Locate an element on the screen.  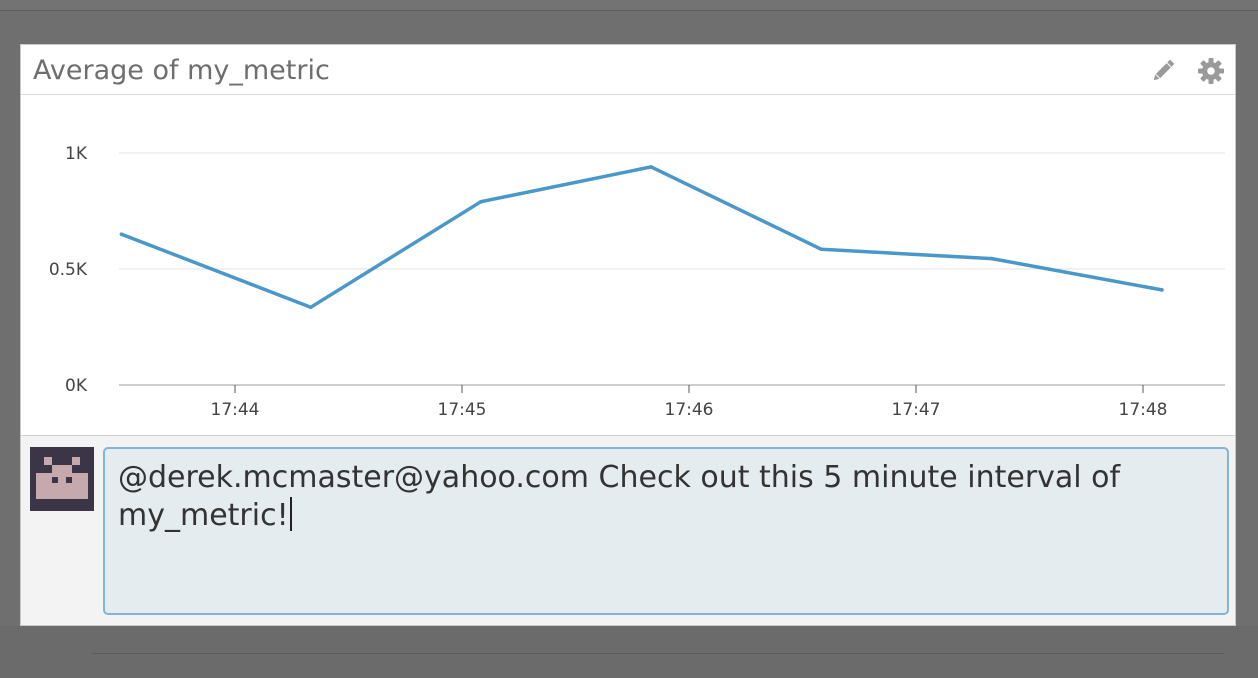
top-strip is located at coordinates (629, 5).